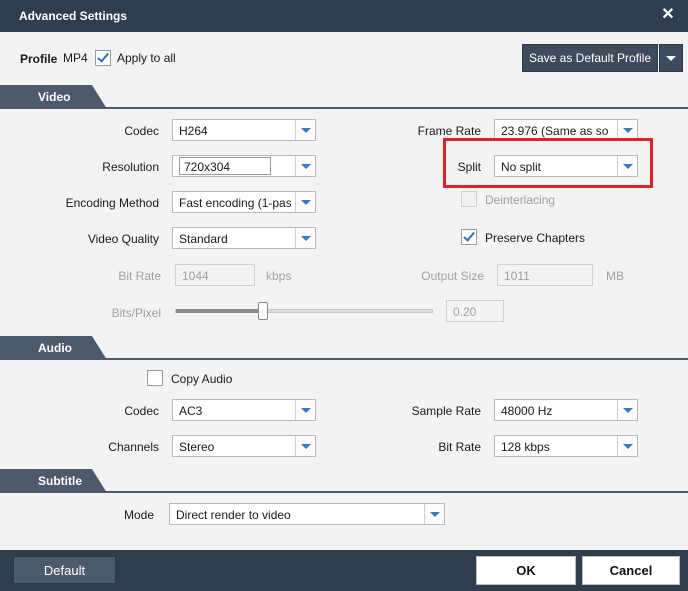 The height and width of the screenshot is (591, 688). Describe the element at coordinates (459, 447) in the screenshot. I see `audio-bitrate-label: Bit Rate` at that location.